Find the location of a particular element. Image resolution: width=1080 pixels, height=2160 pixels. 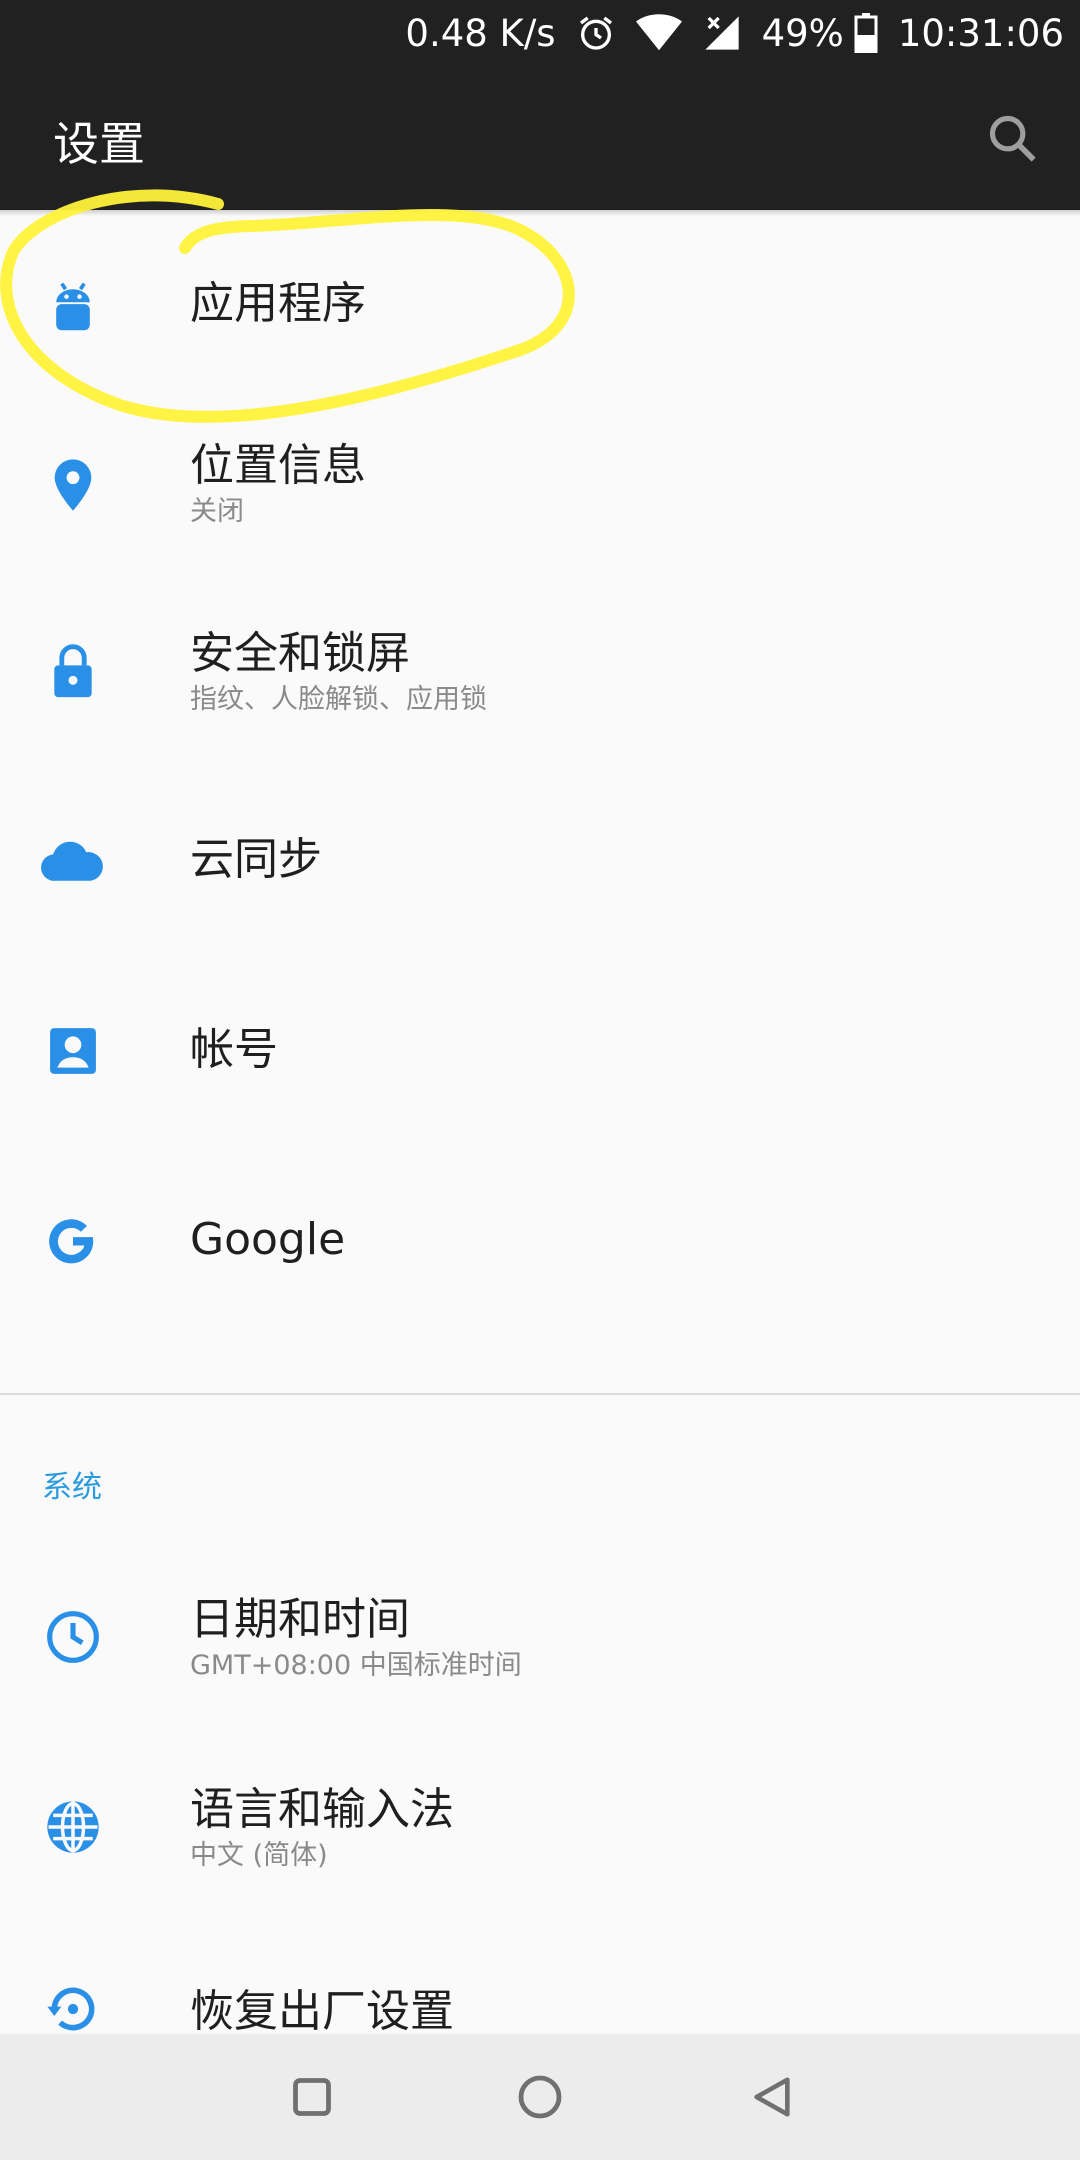

settings-item-google: Google is located at coordinates (540, 1241).